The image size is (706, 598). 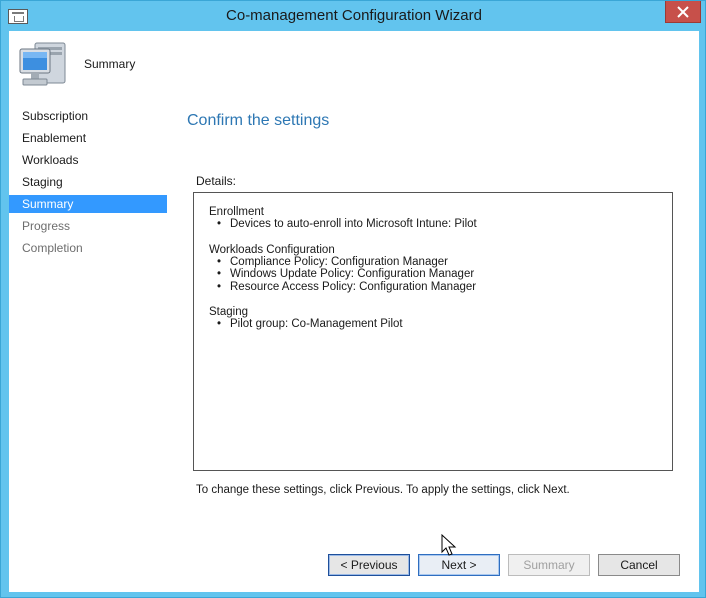 I want to click on summary-button: Summary, so click(x=549, y=565).